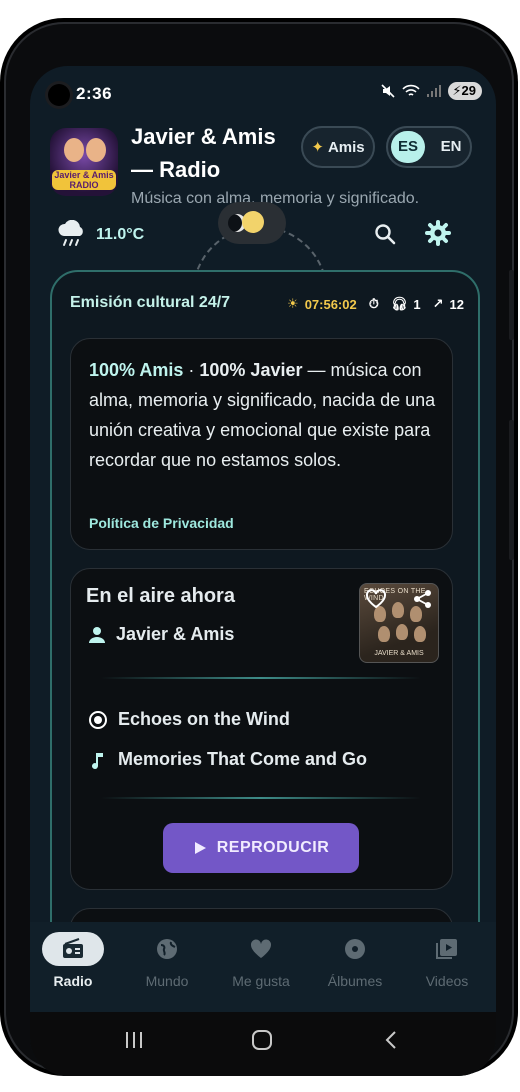 This screenshot has width=520, height=1092. What do you see at coordinates (120, 234) in the screenshot?
I see `temperature: 11.0°C` at bounding box center [120, 234].